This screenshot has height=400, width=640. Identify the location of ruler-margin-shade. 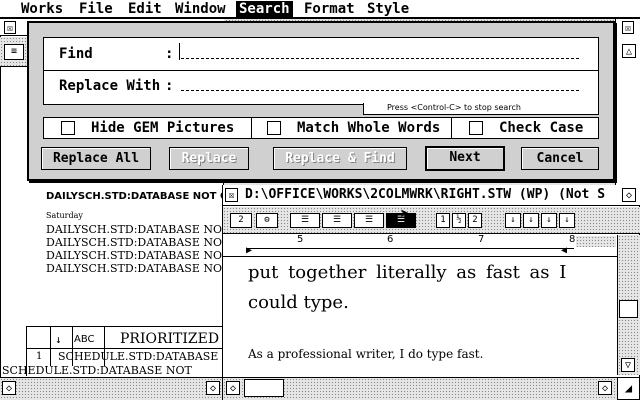
(596, 241).